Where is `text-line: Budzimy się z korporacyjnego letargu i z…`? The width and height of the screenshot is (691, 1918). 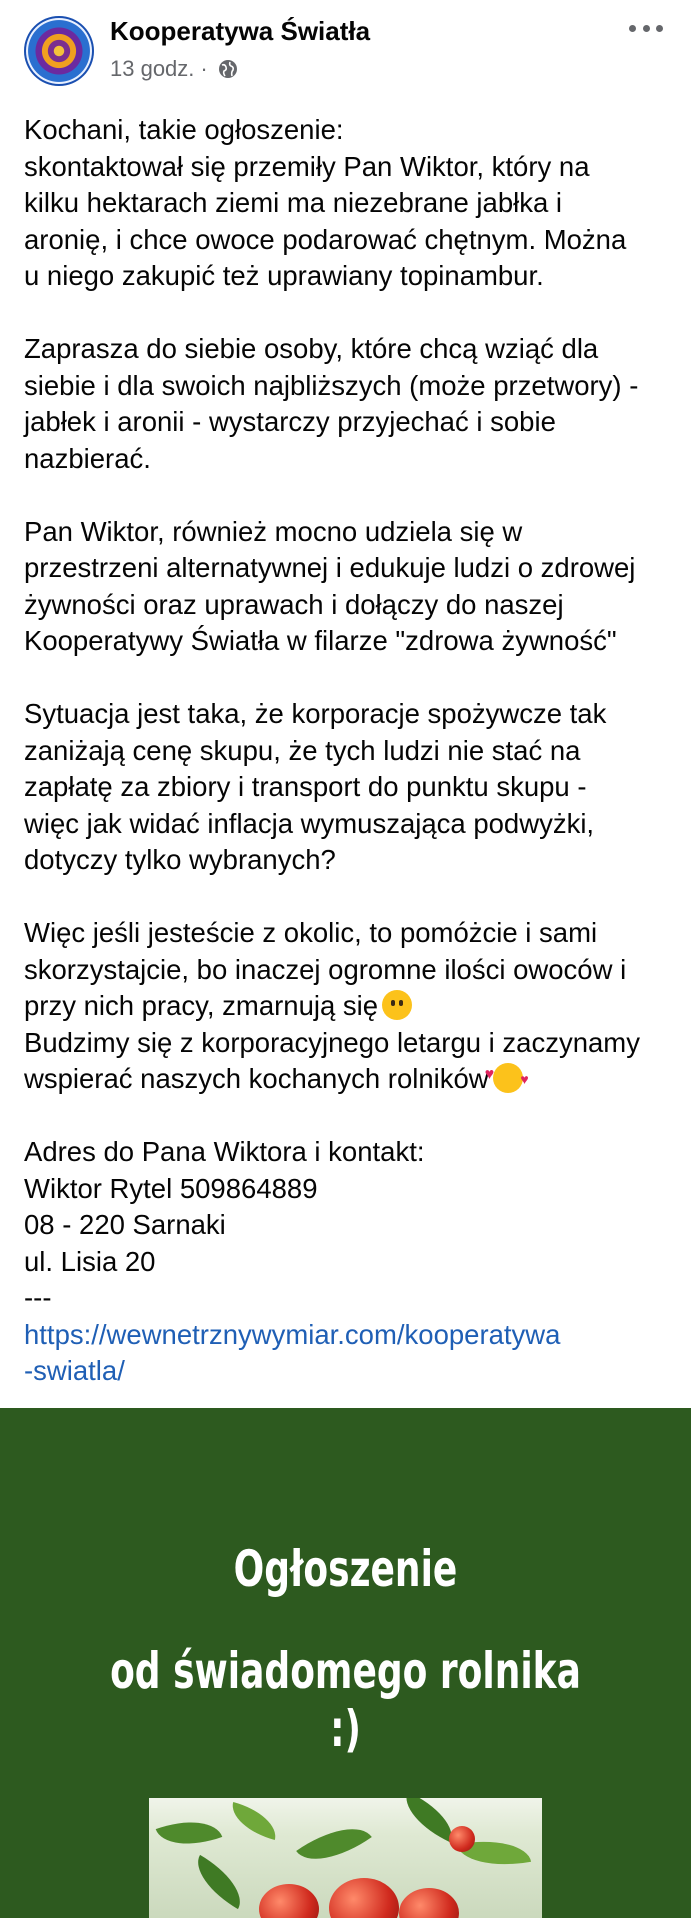 text-line: Budzimy się z korporacyjnego letargu i z… is located at coordinates (332, 1042).